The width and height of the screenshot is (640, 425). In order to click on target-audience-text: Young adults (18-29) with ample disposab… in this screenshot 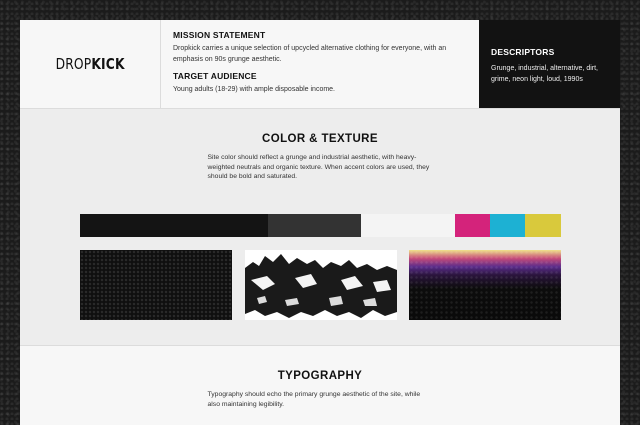, I will do `click(254, 89)`.